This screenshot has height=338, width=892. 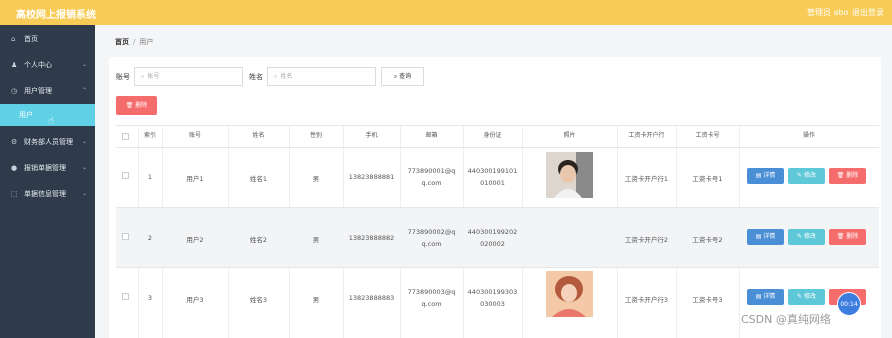 What do you see at coordinates (646, 135) in the screenshot?
I see `column-header: 工资卡开户行` at bounding box center [646, 135].